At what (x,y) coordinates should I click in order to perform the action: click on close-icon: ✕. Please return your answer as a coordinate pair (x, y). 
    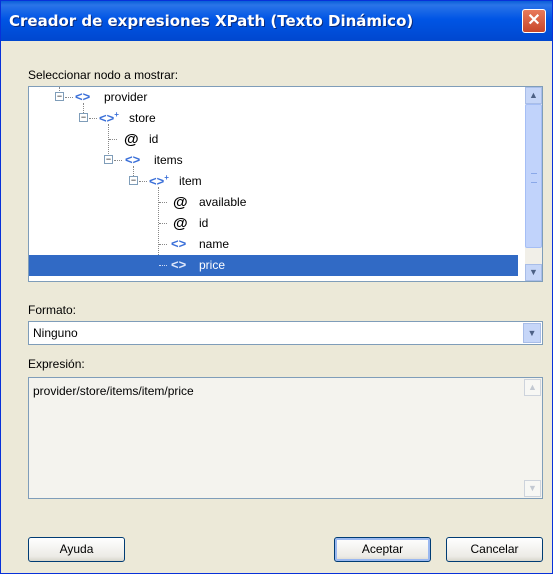
    Looking at the image, I should click on (534, 20).